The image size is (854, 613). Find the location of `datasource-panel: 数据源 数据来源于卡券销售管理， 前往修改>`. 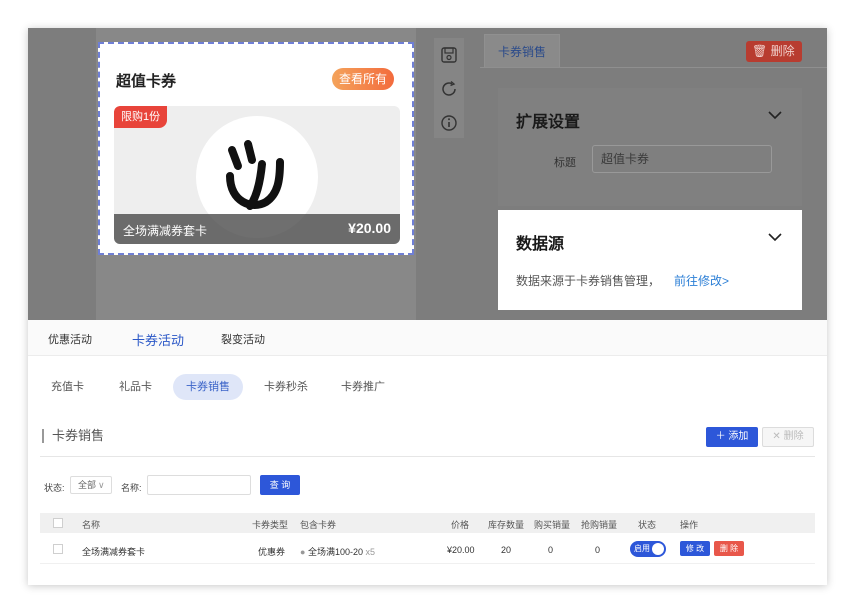

datasource-panel: 数据源 数据来源于卡券销售管理， 前往修改> is located at coordinates (650, 260).